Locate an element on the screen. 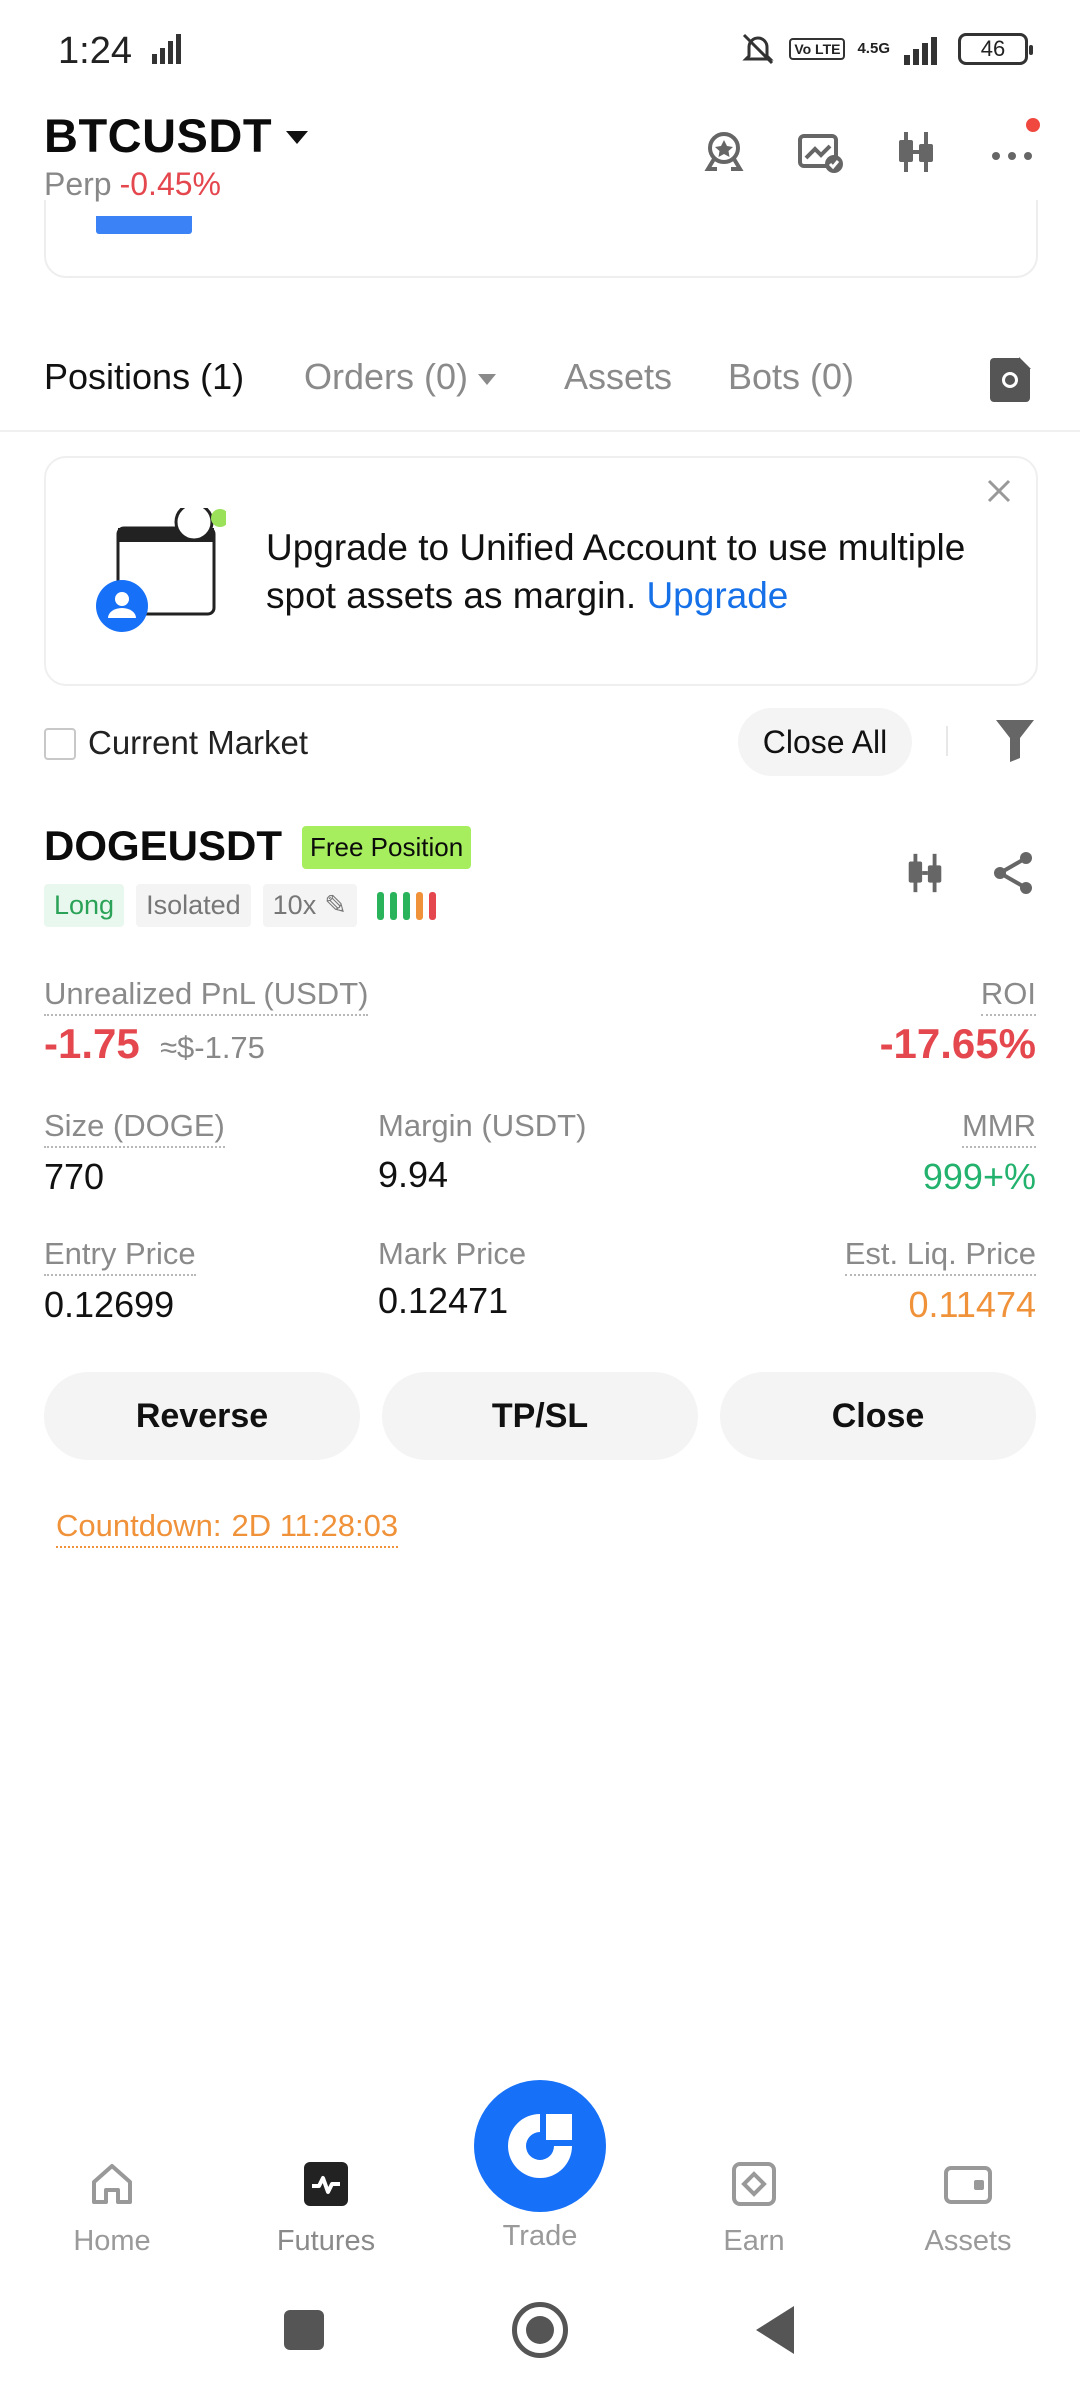 The image size is (1080, 2400). tab-bots-label: Bots (0) is located at coordinates (791, 376).